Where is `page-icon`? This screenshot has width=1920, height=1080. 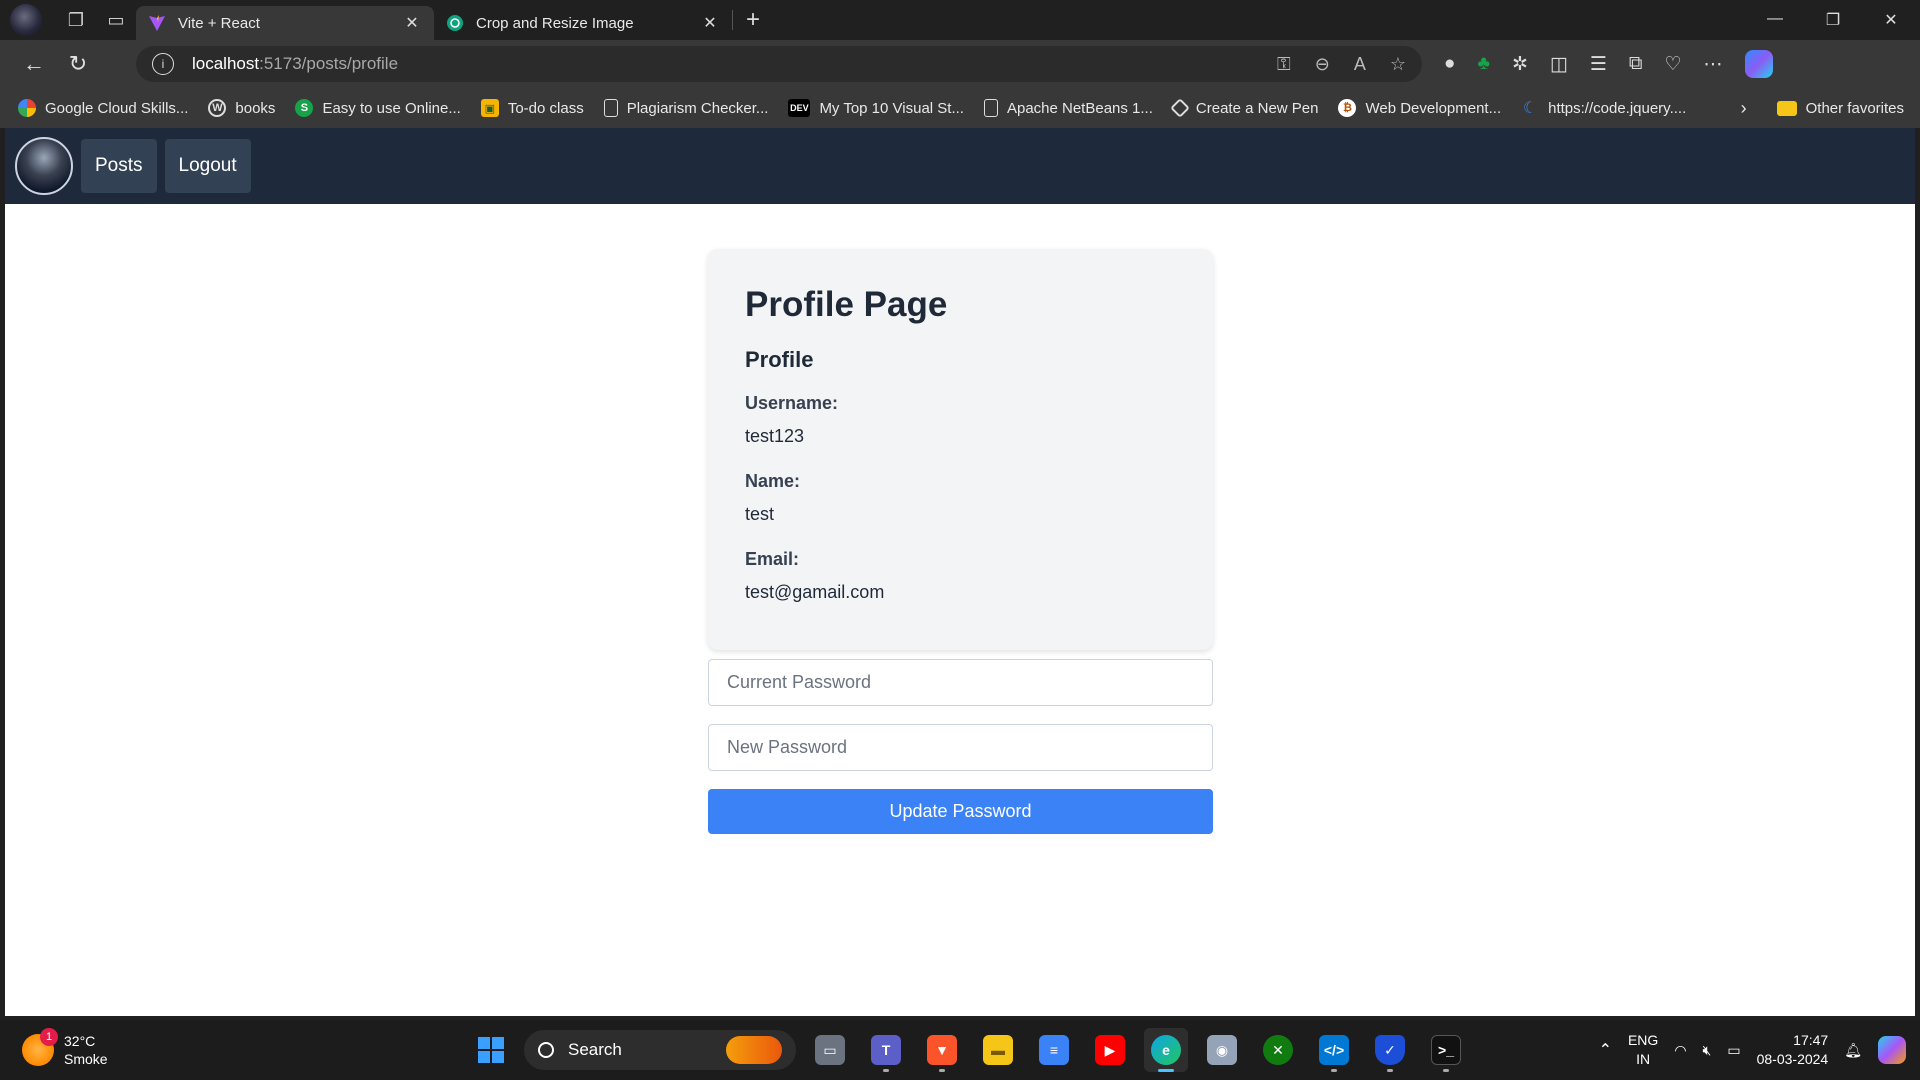
page-icon is located at coordinates (610, 108).